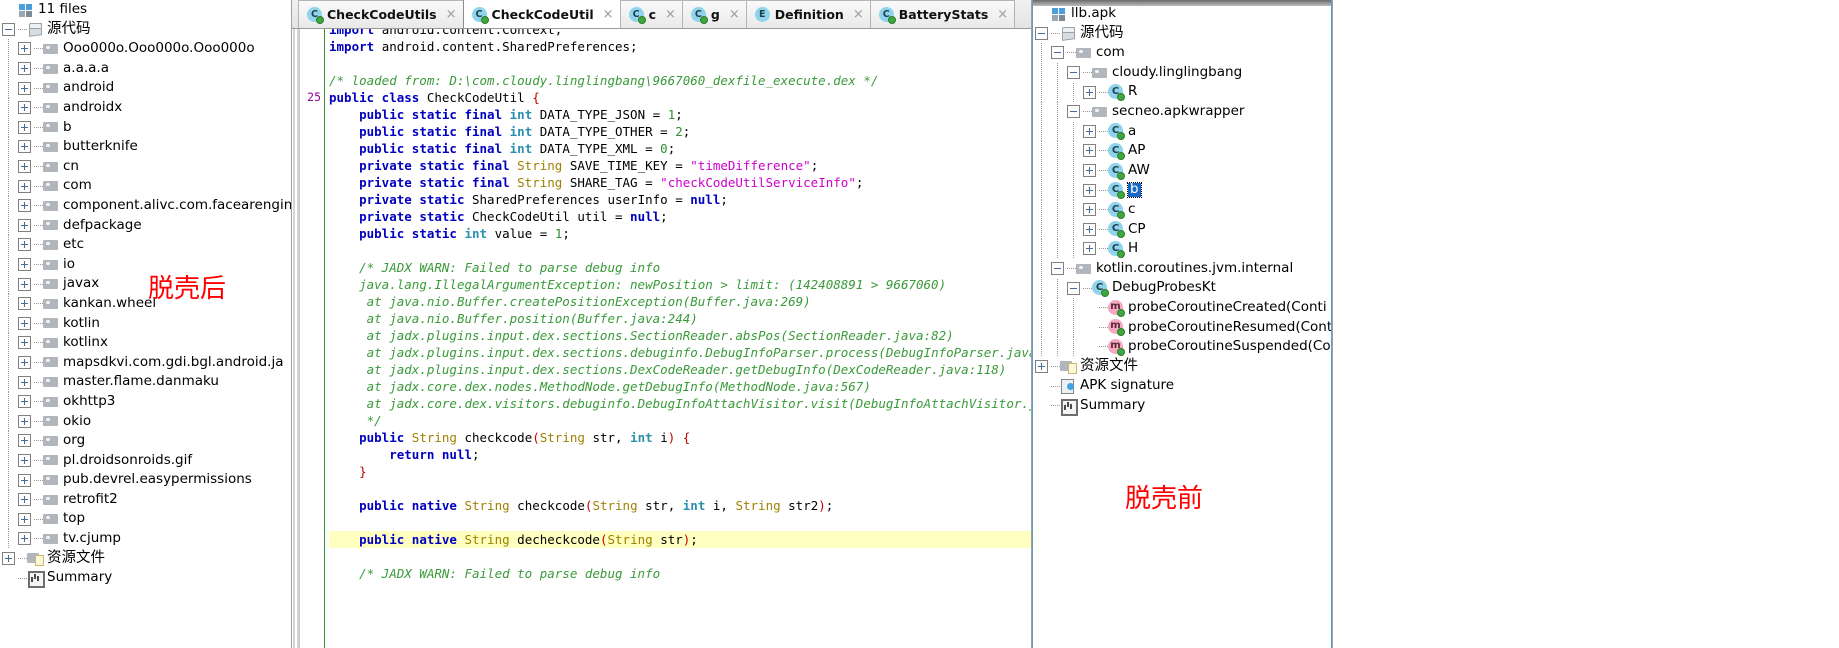 The height and width of the screenshot is (648, 1839). What do you see at coordinates (145, 304) in the screenshot?
I see `tree-item: kankan.wheel` at bounding box center [145, 304].